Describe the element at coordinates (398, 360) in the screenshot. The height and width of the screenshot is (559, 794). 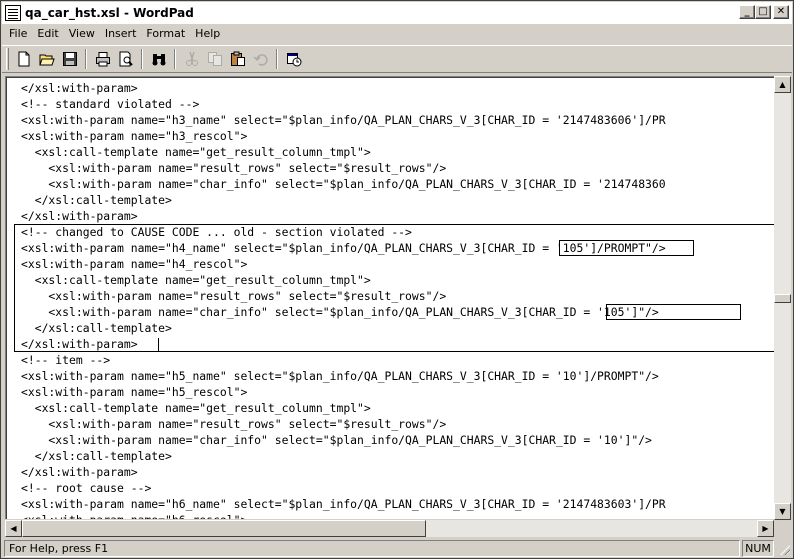
I see `code-line: <!-- item -->` at that location.